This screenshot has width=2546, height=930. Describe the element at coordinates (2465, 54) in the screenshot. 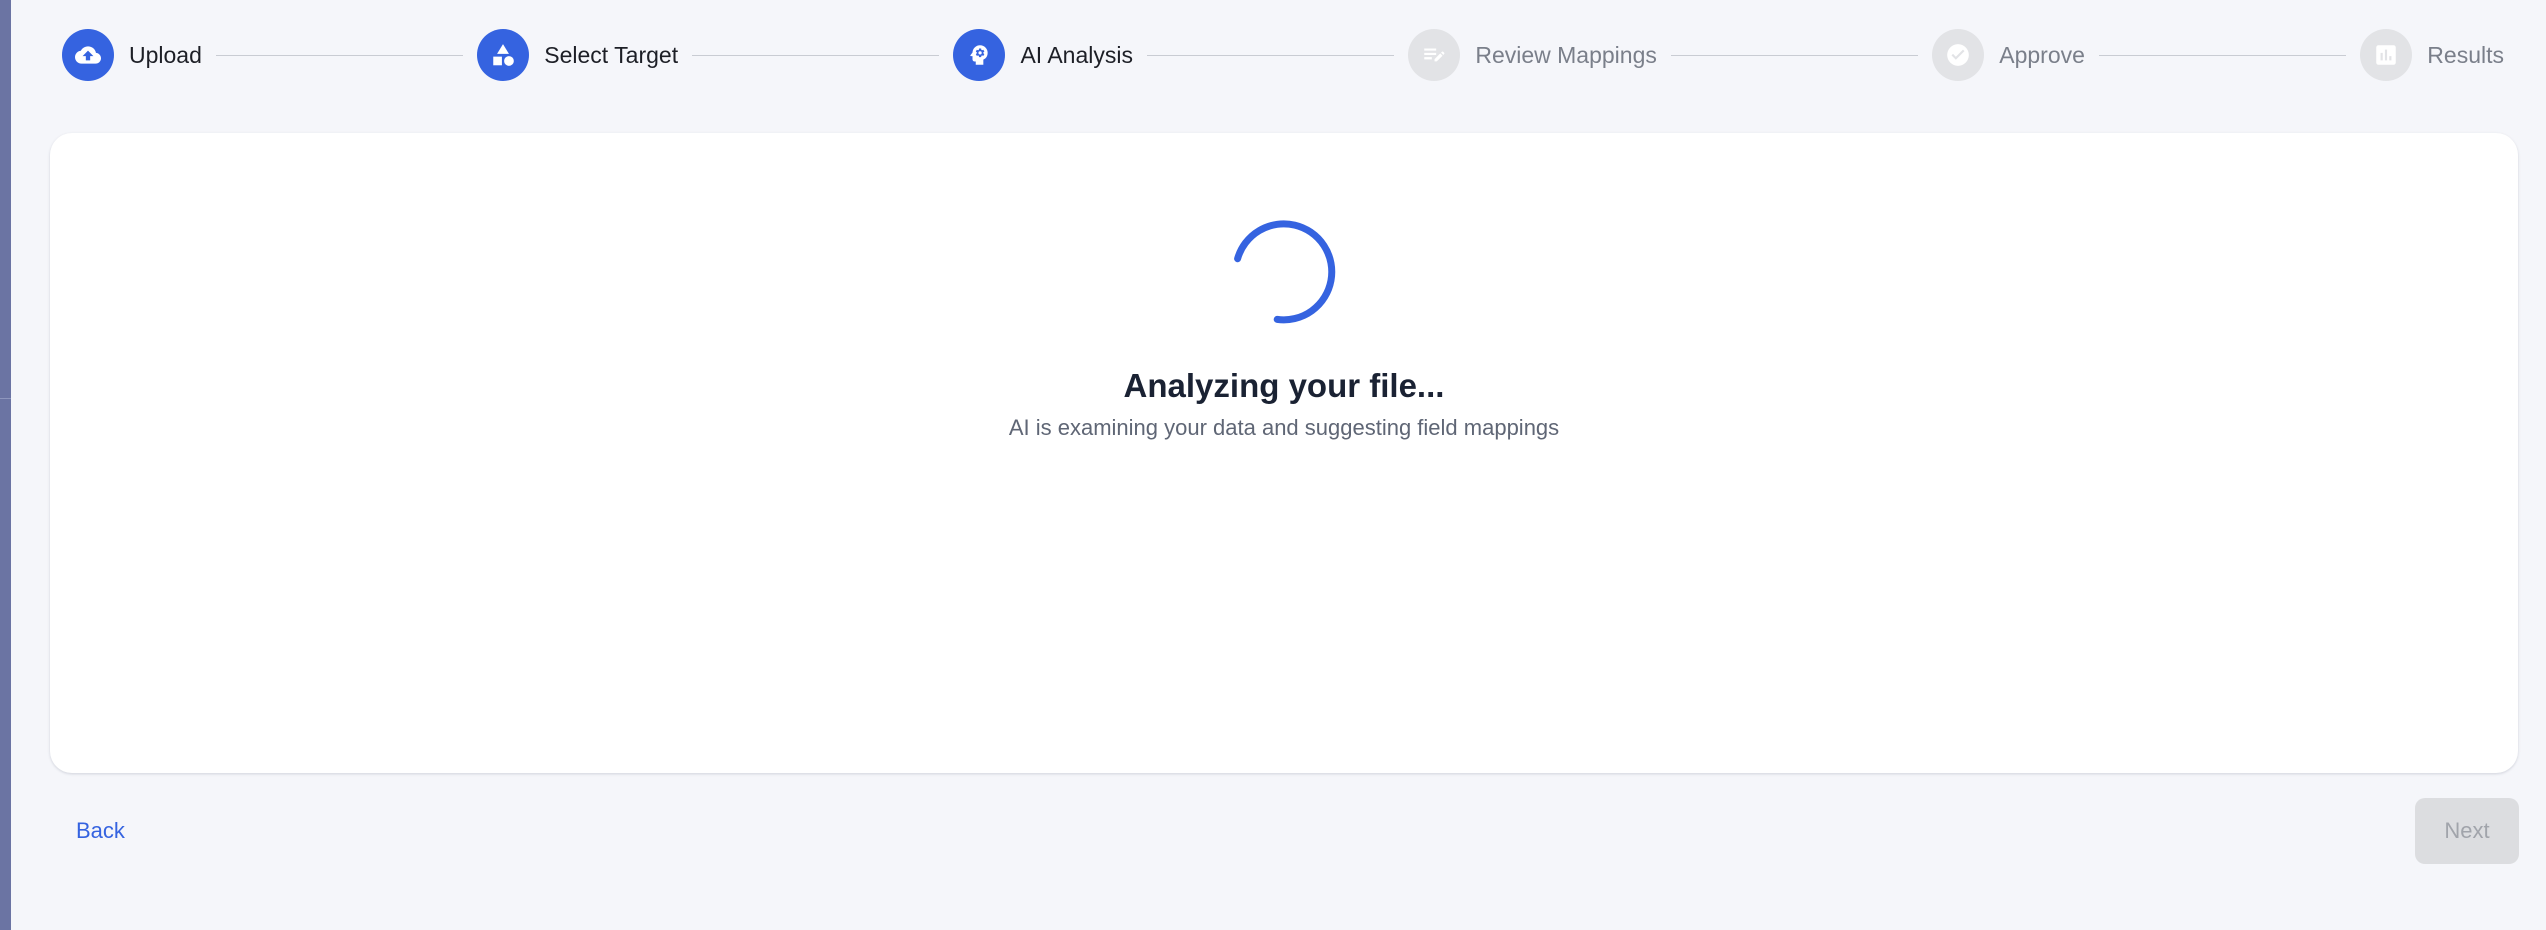

I see `step-label-results: Results` at that location.